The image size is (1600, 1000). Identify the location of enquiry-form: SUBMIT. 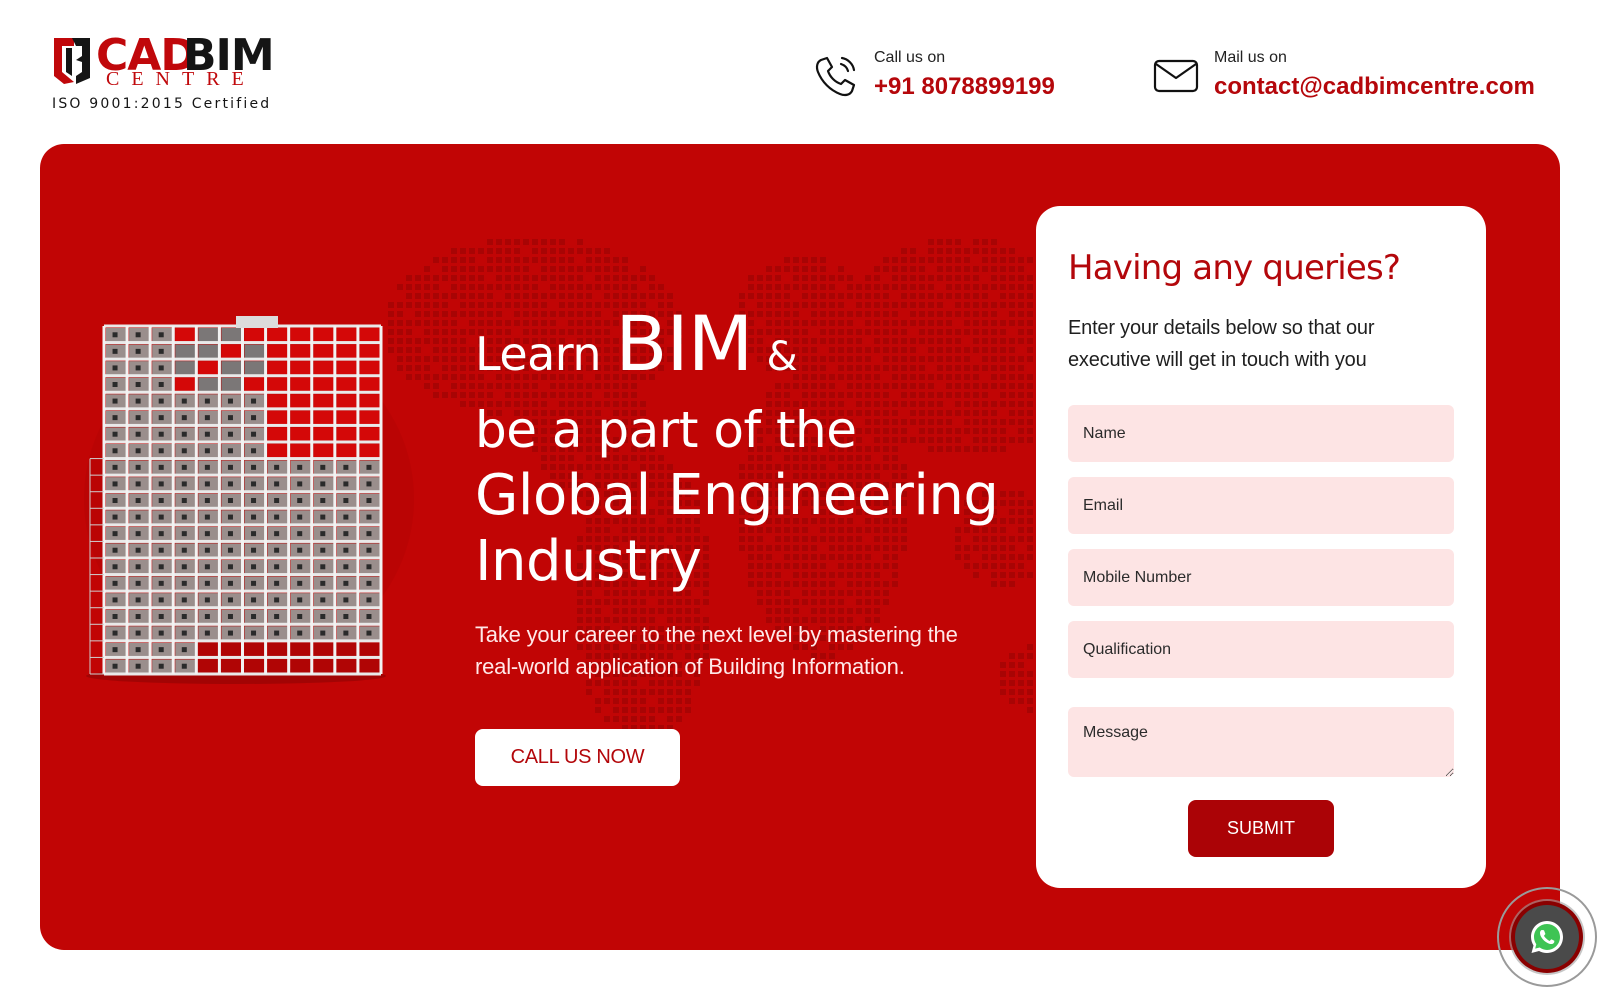
(1261, 631).